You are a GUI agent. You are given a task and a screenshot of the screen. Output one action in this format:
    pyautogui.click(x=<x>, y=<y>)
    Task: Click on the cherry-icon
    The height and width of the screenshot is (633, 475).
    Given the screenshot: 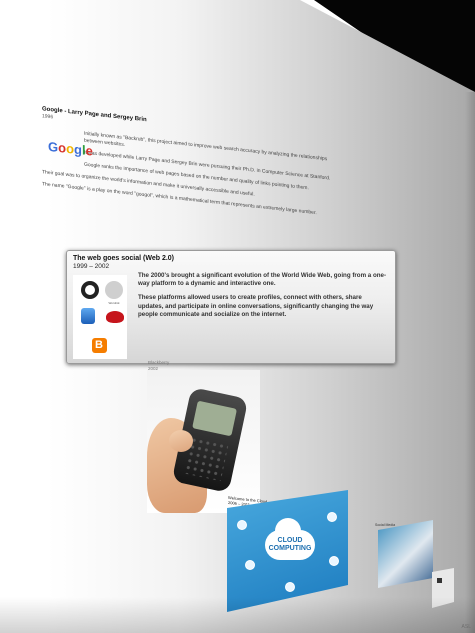 What is the action you would take?
    pyautogui.click(x=115, y=317)
    